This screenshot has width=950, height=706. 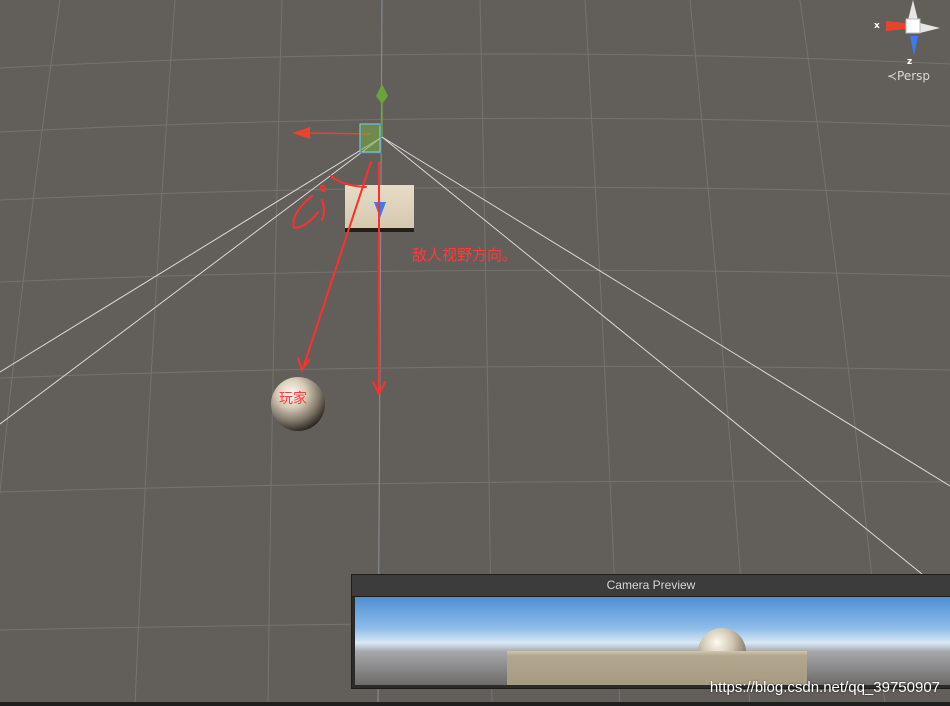 I want to click on camera-preview-title: Camera Preview, so click(x=651, y=586).